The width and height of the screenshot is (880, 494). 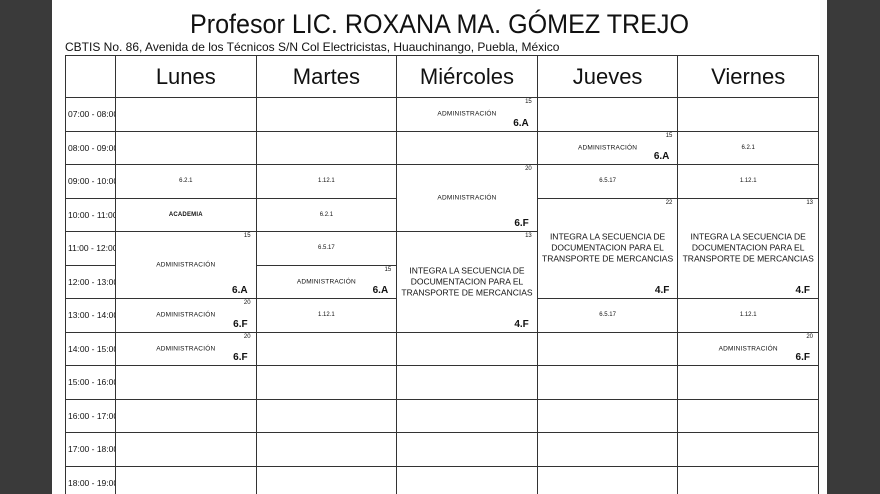 What do you see at coordinates (90, 315) in the screenshot?
I see `time-label: 13:00 - 14:00` at bounding box center [90, 315].